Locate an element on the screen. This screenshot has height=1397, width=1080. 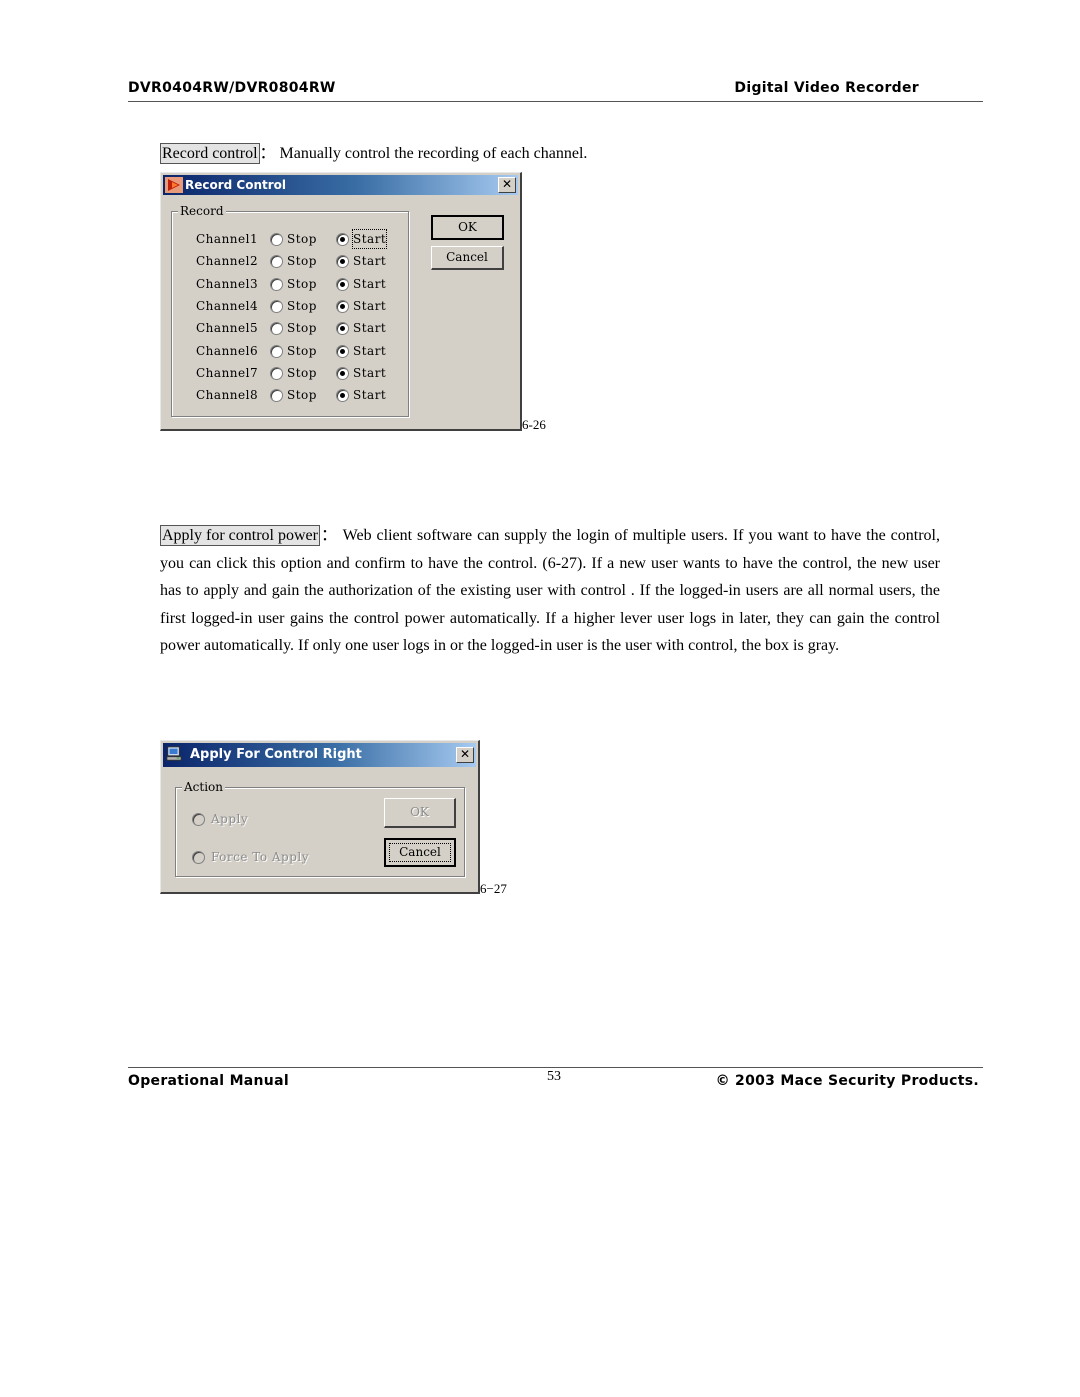
channel-label: Channel1 is located at coordinates (227, 239).